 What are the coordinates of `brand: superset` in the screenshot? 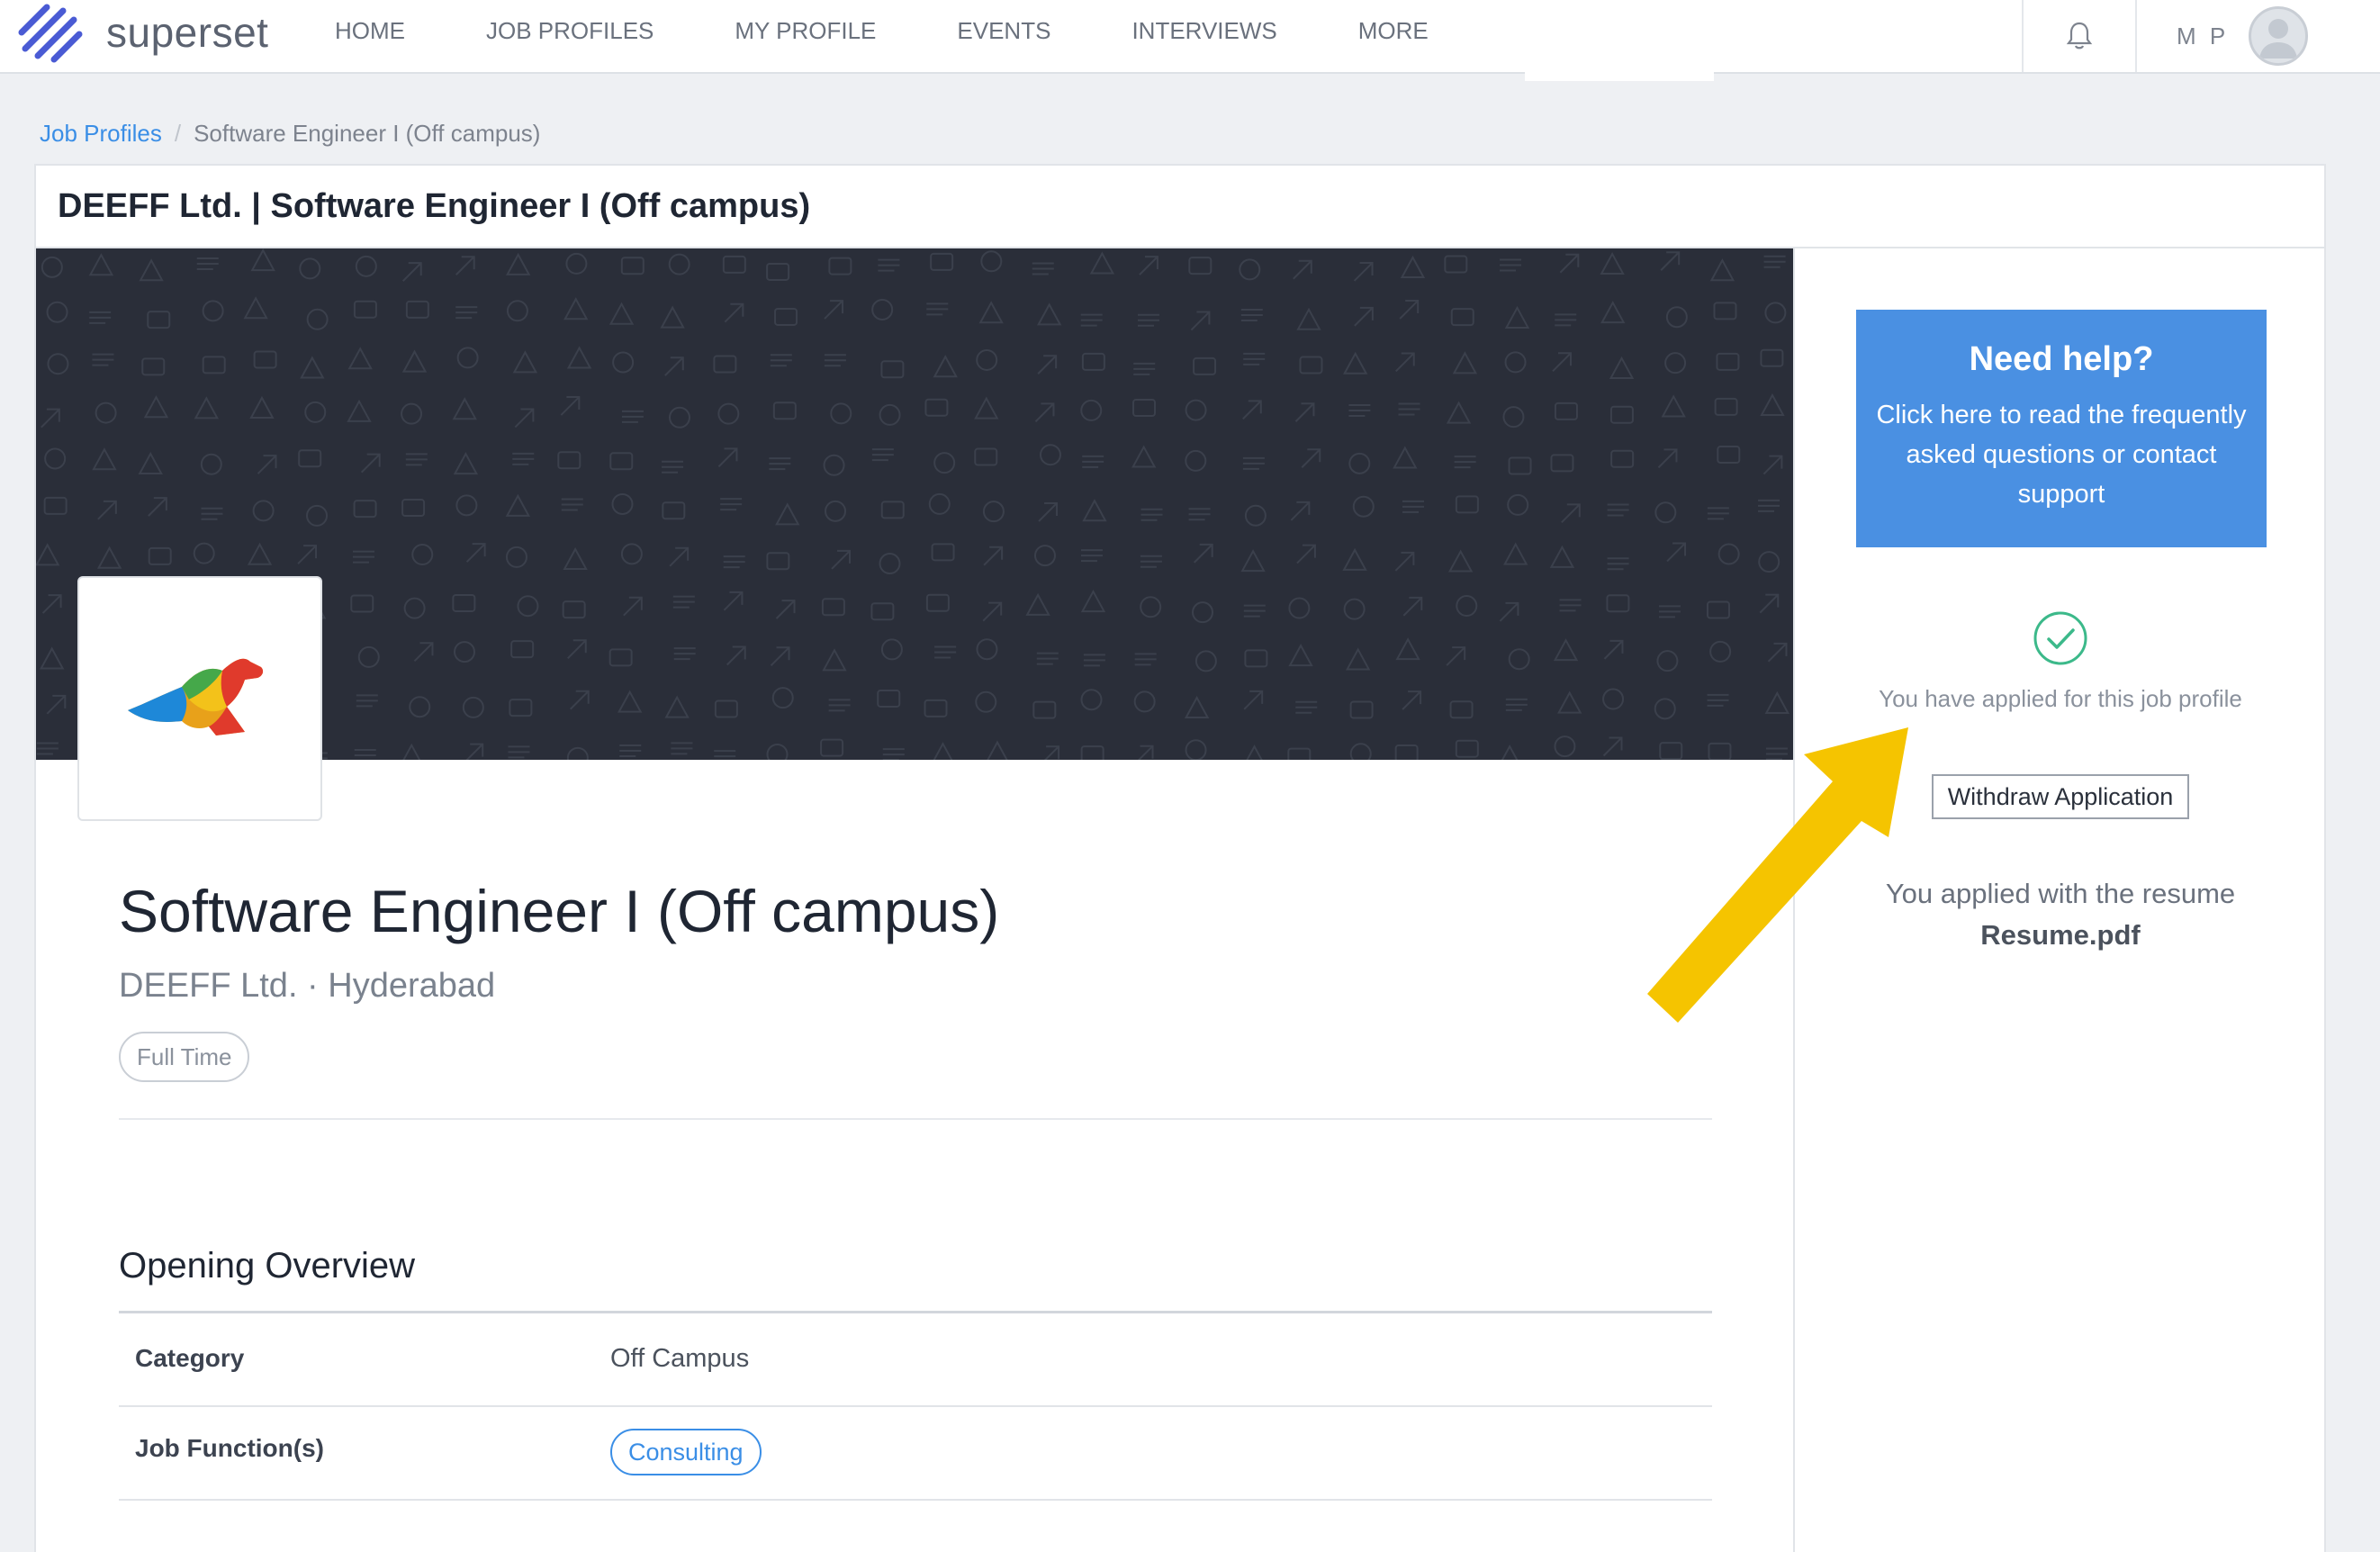 It's located at (141, 32).